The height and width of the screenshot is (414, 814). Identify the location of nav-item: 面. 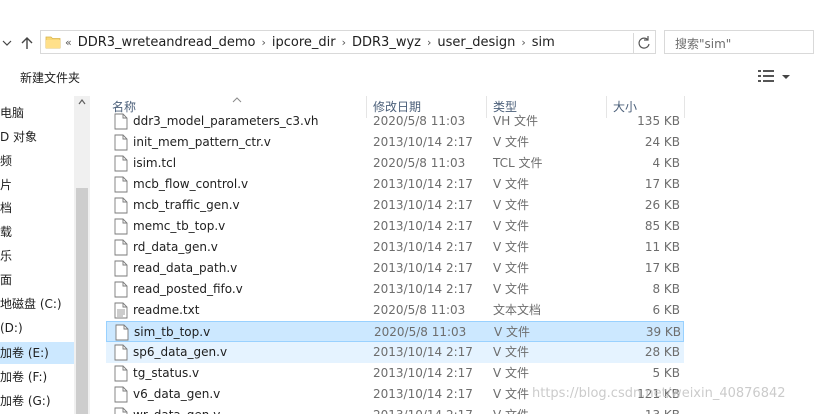
(37, 280).